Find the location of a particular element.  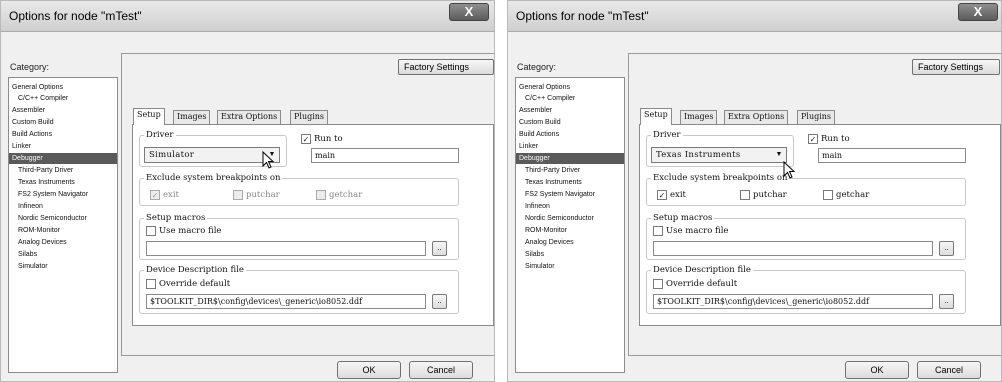

setup-macros-label: Setup macros is located at coordinates (683, 218).